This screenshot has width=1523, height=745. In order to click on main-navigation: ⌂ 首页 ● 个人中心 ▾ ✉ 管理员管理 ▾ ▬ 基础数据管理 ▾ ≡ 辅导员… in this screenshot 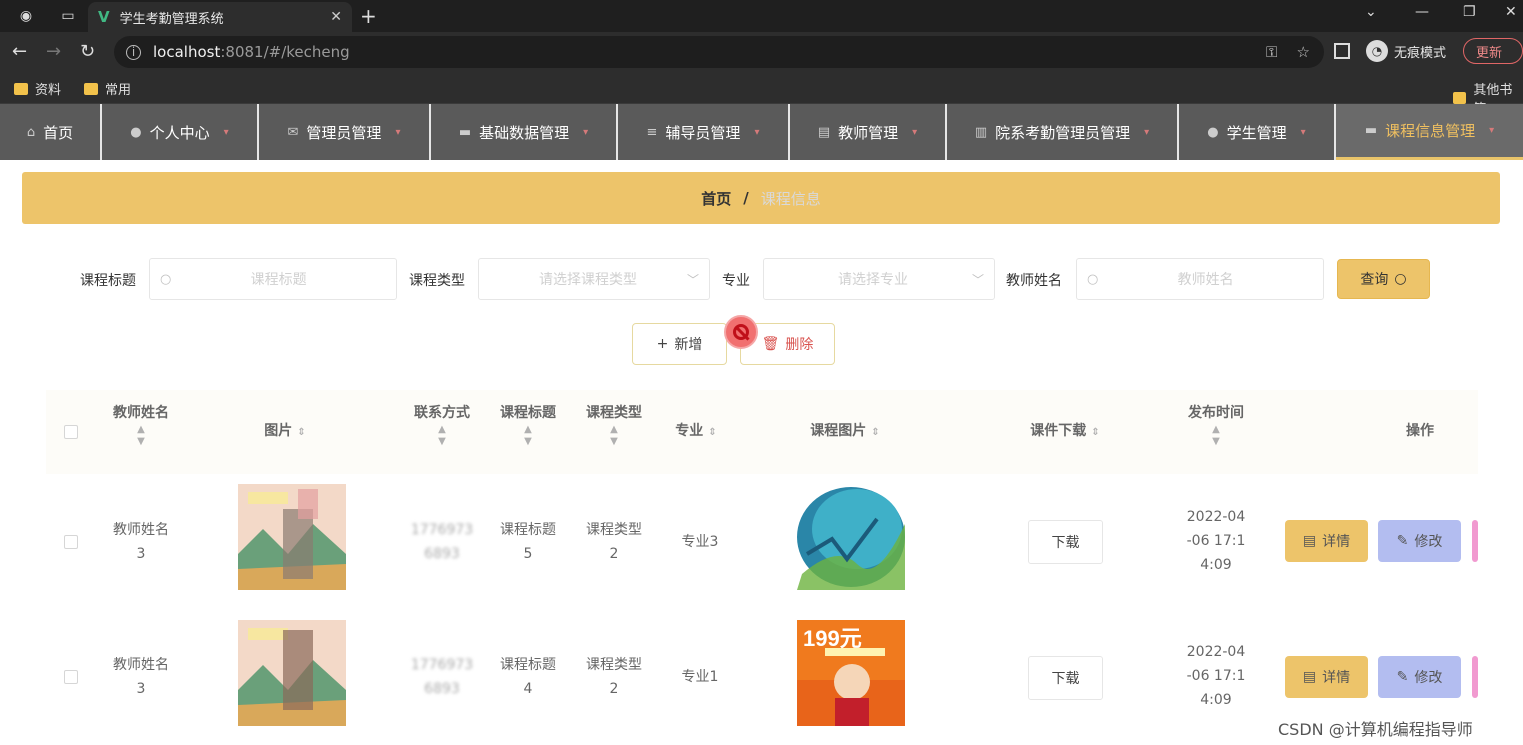, I will do `click(761, 132)`.